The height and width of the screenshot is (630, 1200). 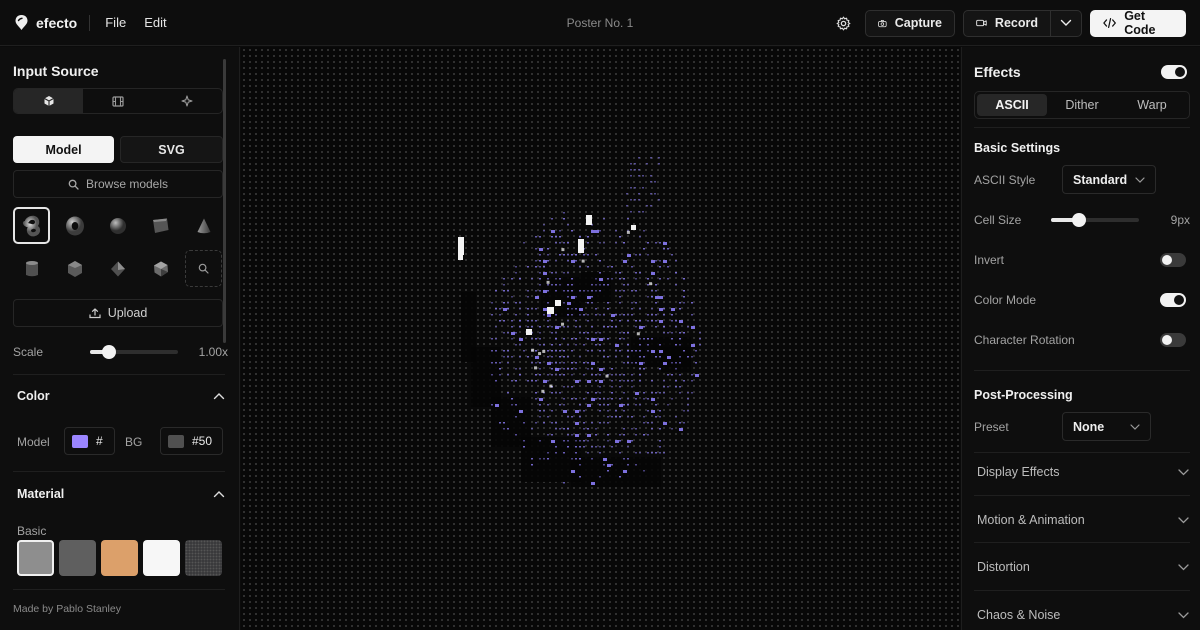 I want to click on model-search-button, so click(x=203, y=268).